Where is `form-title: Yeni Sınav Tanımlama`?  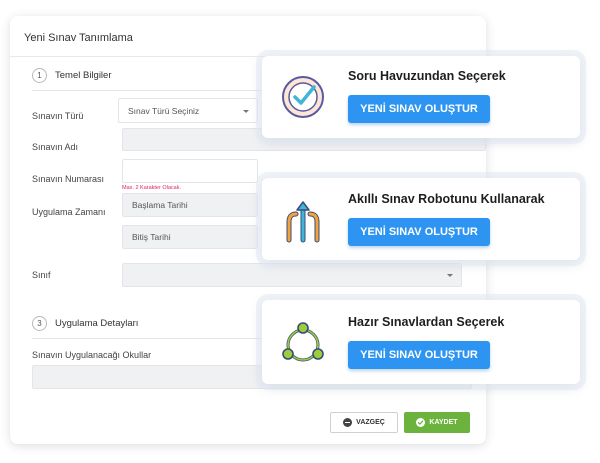 form-title: Yeni Sınav Tanımlama is located at coordinates (78, 38).